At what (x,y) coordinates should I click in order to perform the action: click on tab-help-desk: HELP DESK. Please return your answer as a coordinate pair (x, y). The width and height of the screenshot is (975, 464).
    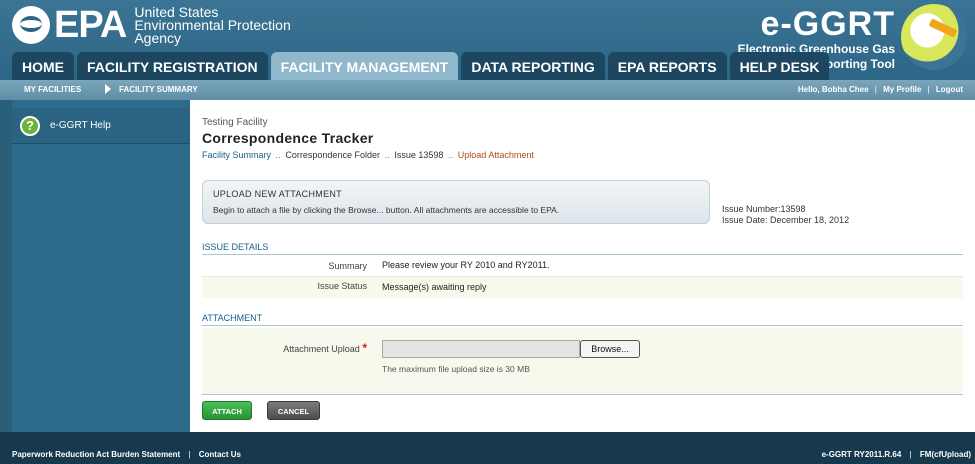
    Looking at the image, I should click on (779, 66).